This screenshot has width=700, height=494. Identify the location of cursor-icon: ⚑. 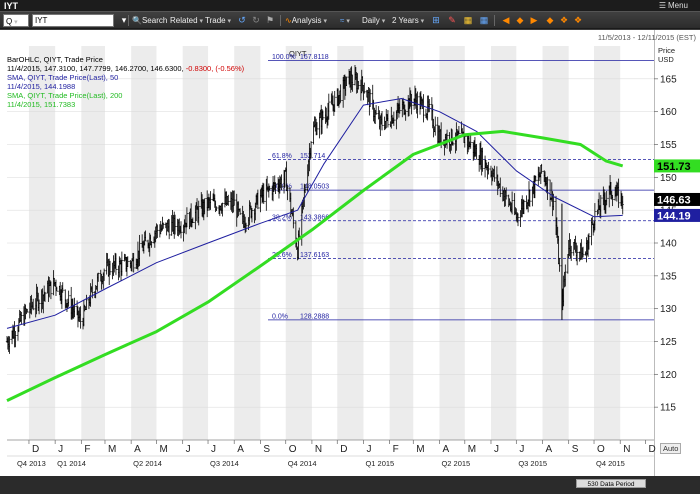
(270, 20).